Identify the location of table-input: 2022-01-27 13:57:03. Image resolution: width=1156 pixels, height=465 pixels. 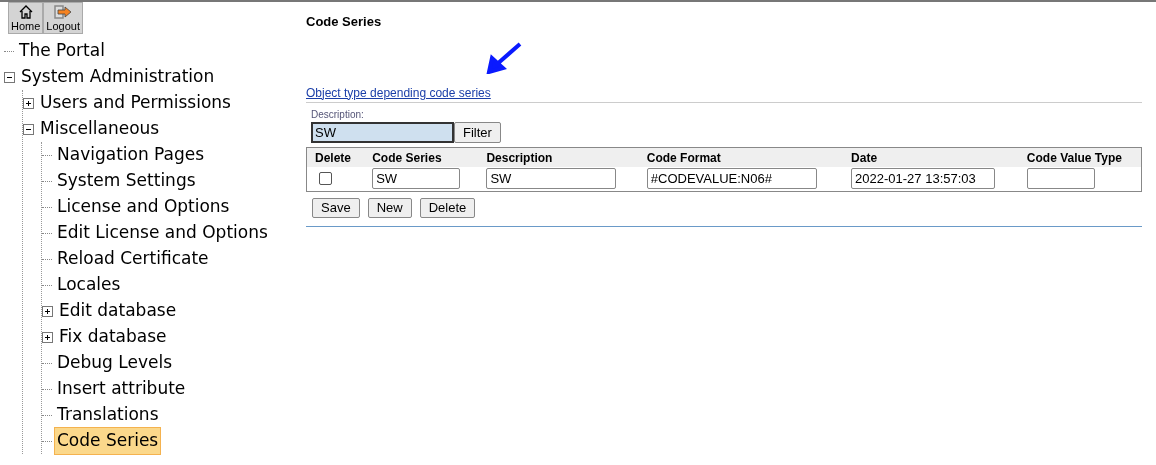
(923, 178).